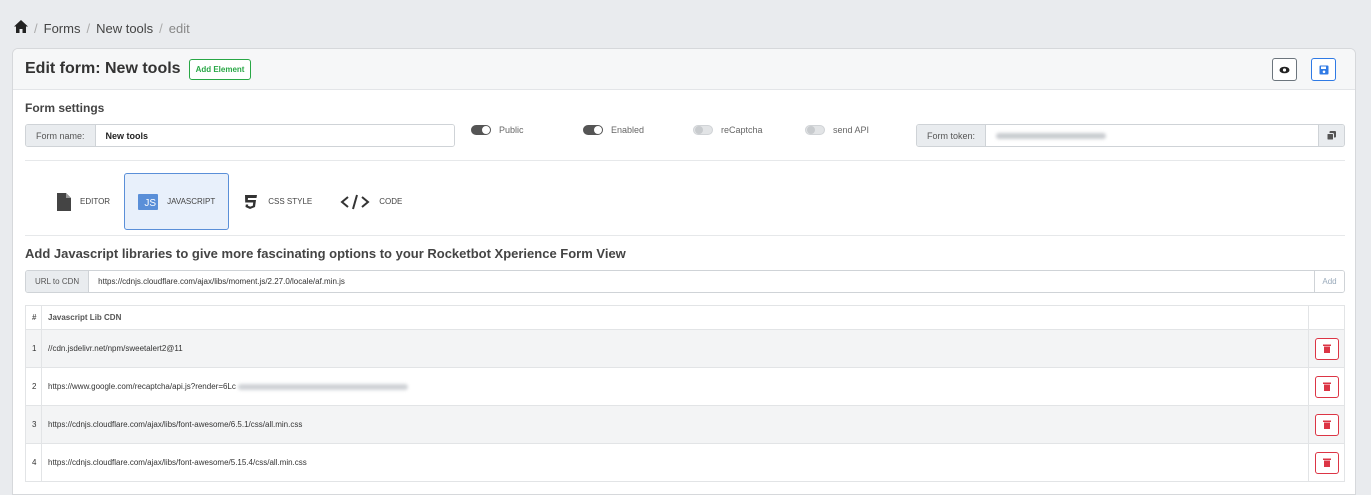  What do you see at coordinates (684, 69) in the screenshot?
I see `card-header: Edit form: New tools Add Element` at bounding box center [684, 69].